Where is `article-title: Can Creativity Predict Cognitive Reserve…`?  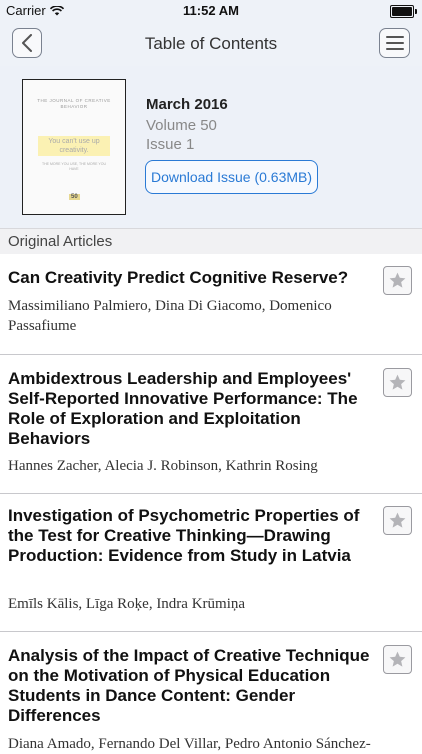
article-title: Can Creativity Predict Cognitive Reserve… is located at coordinates (192, 278).